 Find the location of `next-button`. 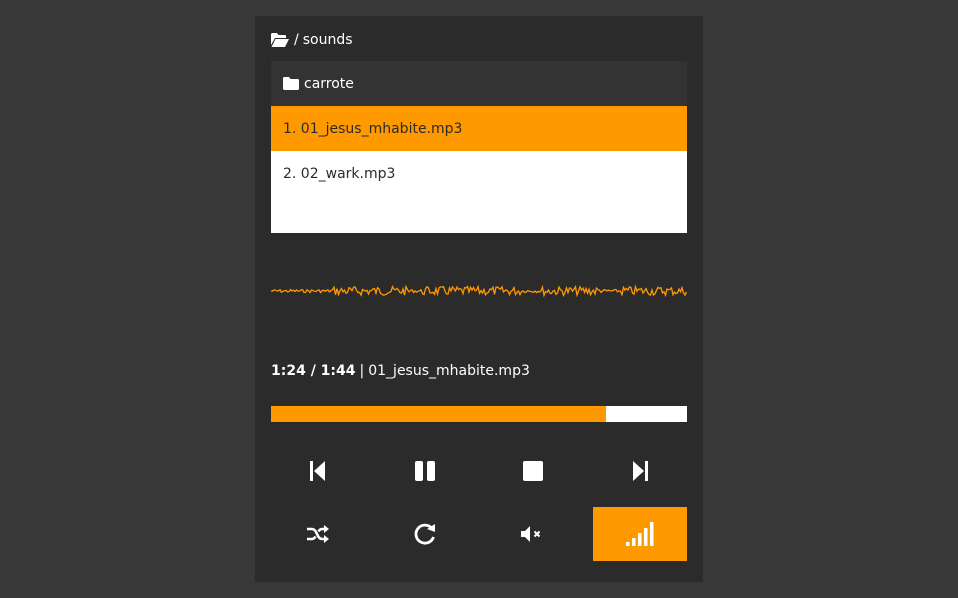

next-button is located at coordinates (640, 471).